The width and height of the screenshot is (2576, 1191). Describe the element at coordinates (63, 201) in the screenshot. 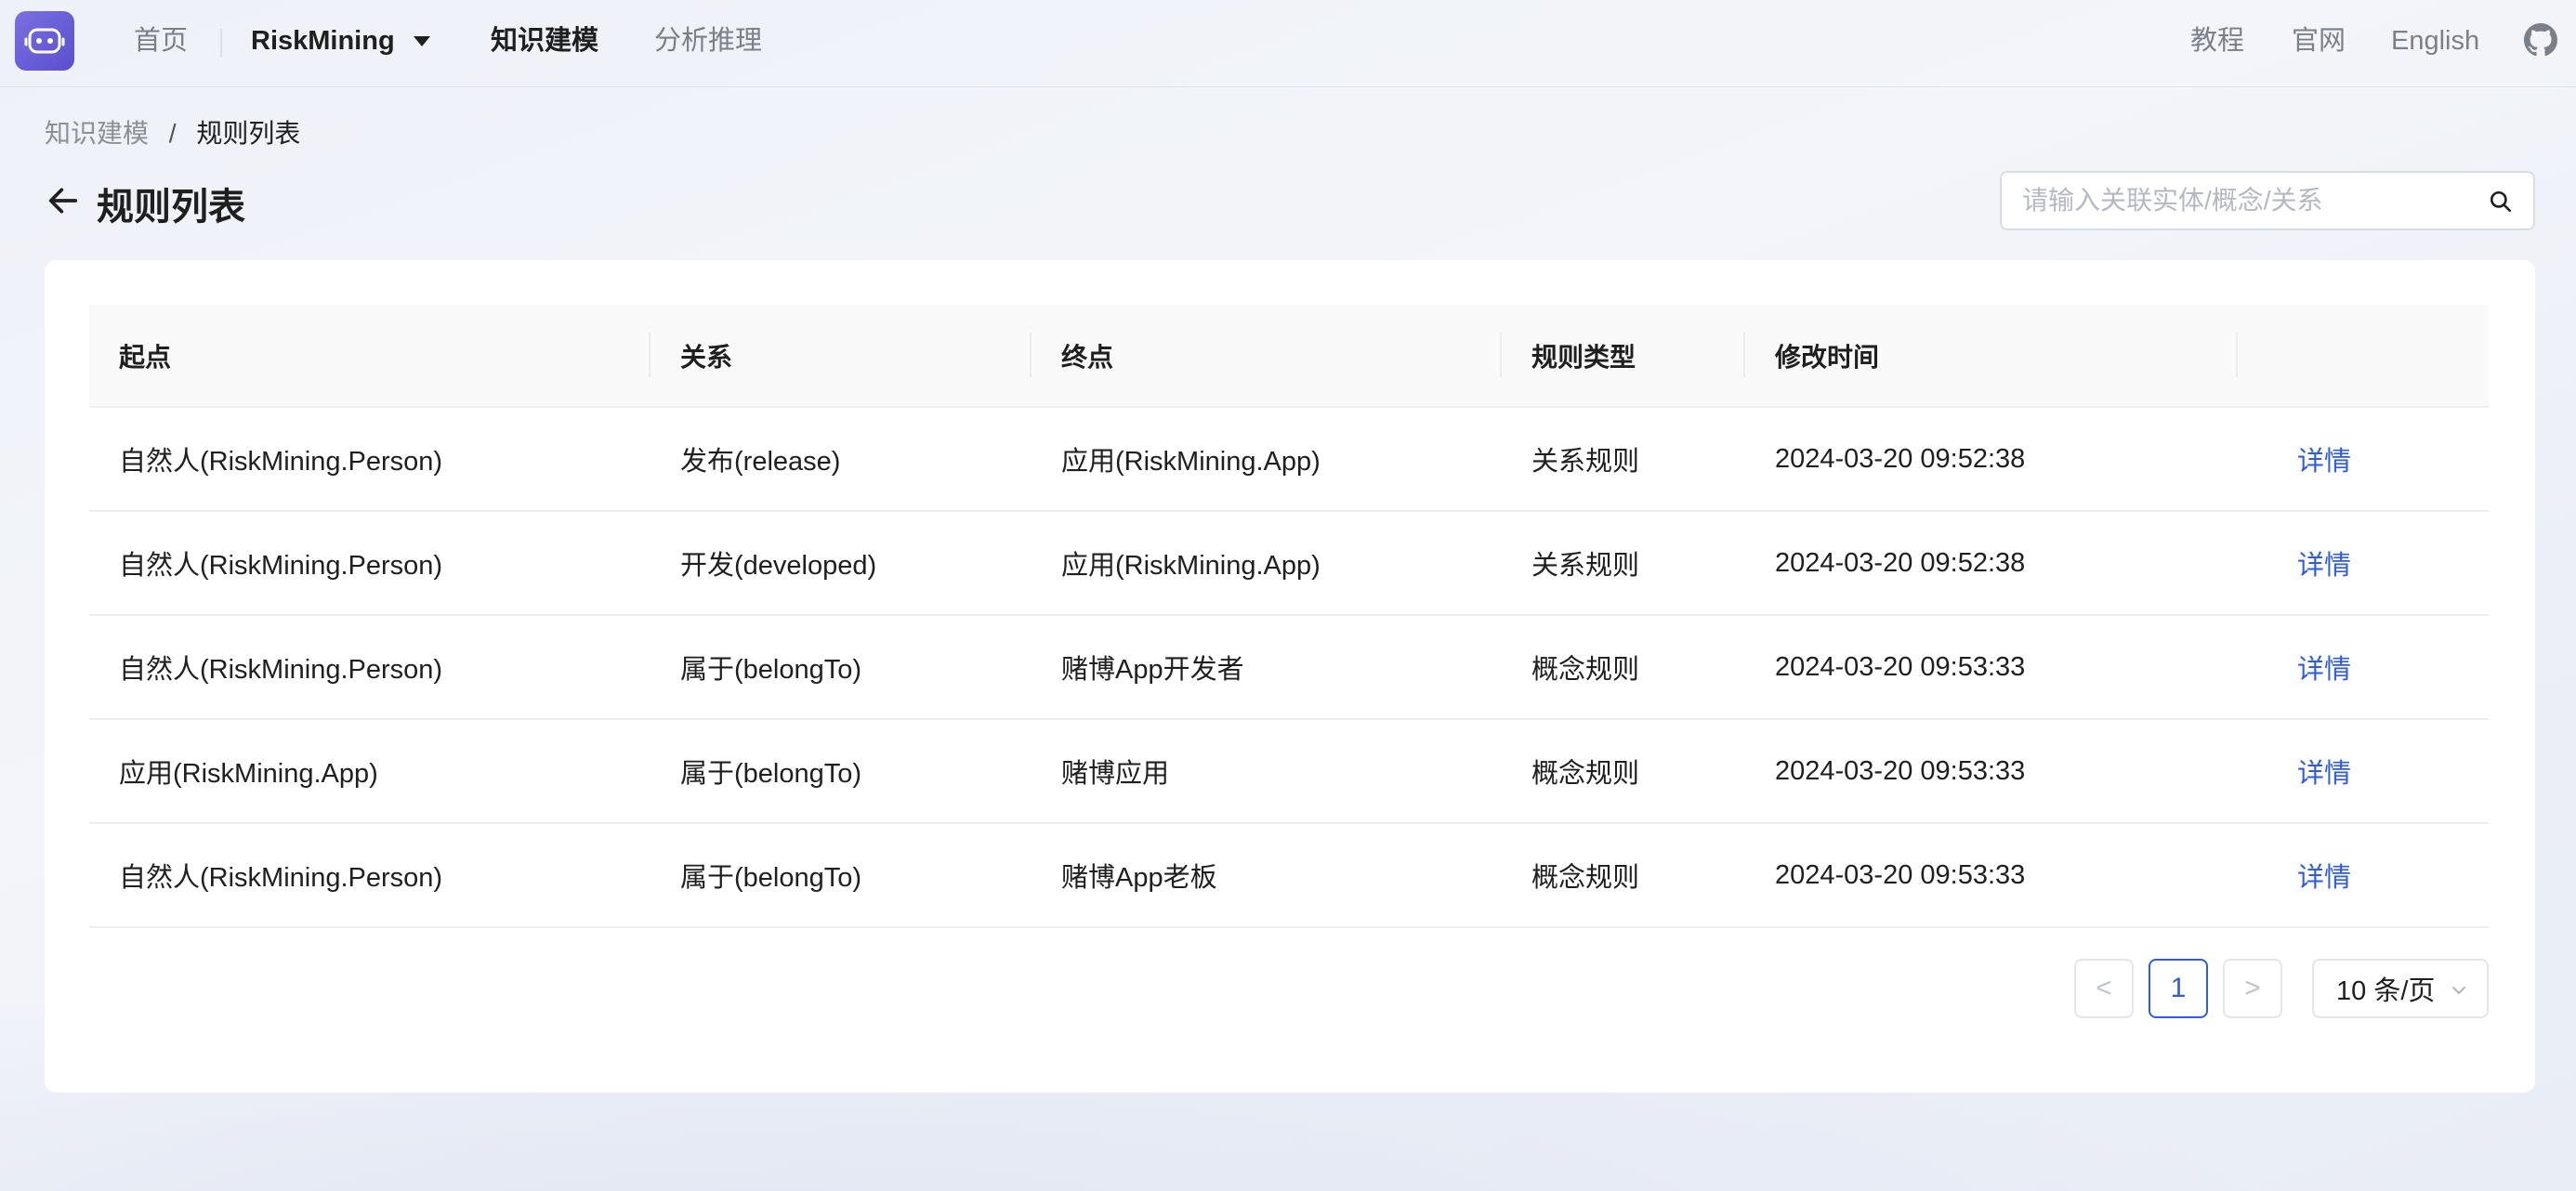

I see `arrow-left-icon` at that location.